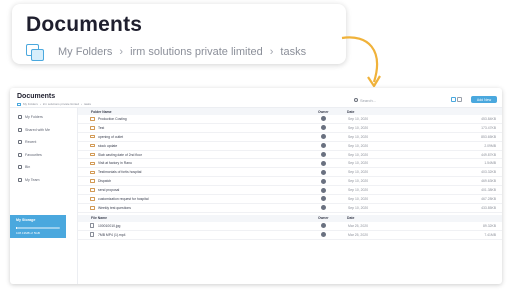  What do you see at coordinates (488, 127) in the screenshot?
I see `item-size: 173.47KB` at bounding box center [488, 127].